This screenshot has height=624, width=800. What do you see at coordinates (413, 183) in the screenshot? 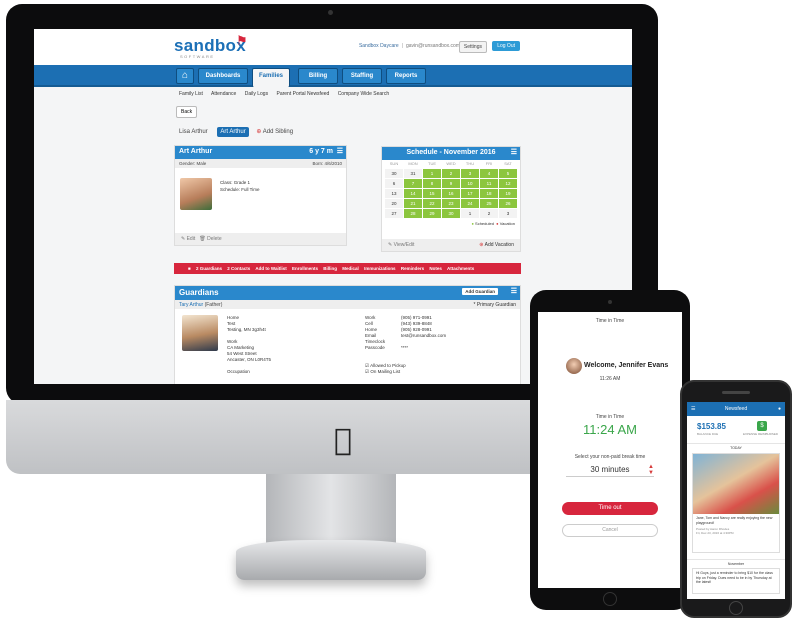
I see `calendar-day: 7` at bounding box center [413, 183].